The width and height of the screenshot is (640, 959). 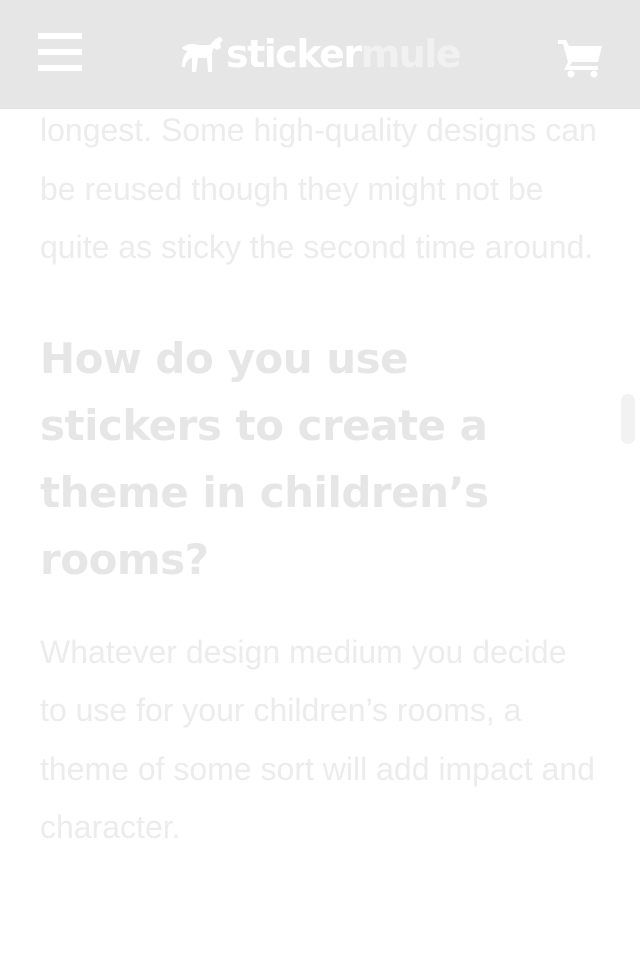 I want to click on mule-logo-icon, so click(x=202, y=54).